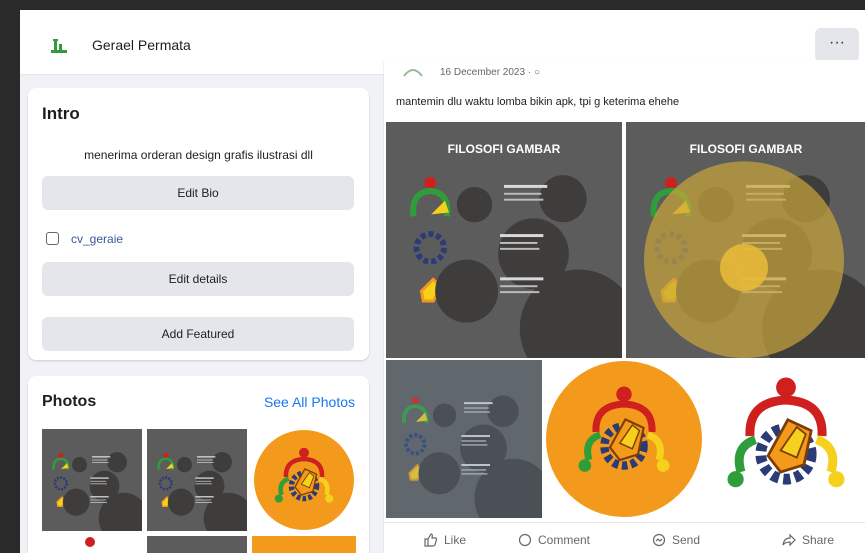 This screenshot has height=553, width=865. What do you see at coordinates (413, 70) in the screenshot?
I see `avatar` at bounding box center [413, 70].